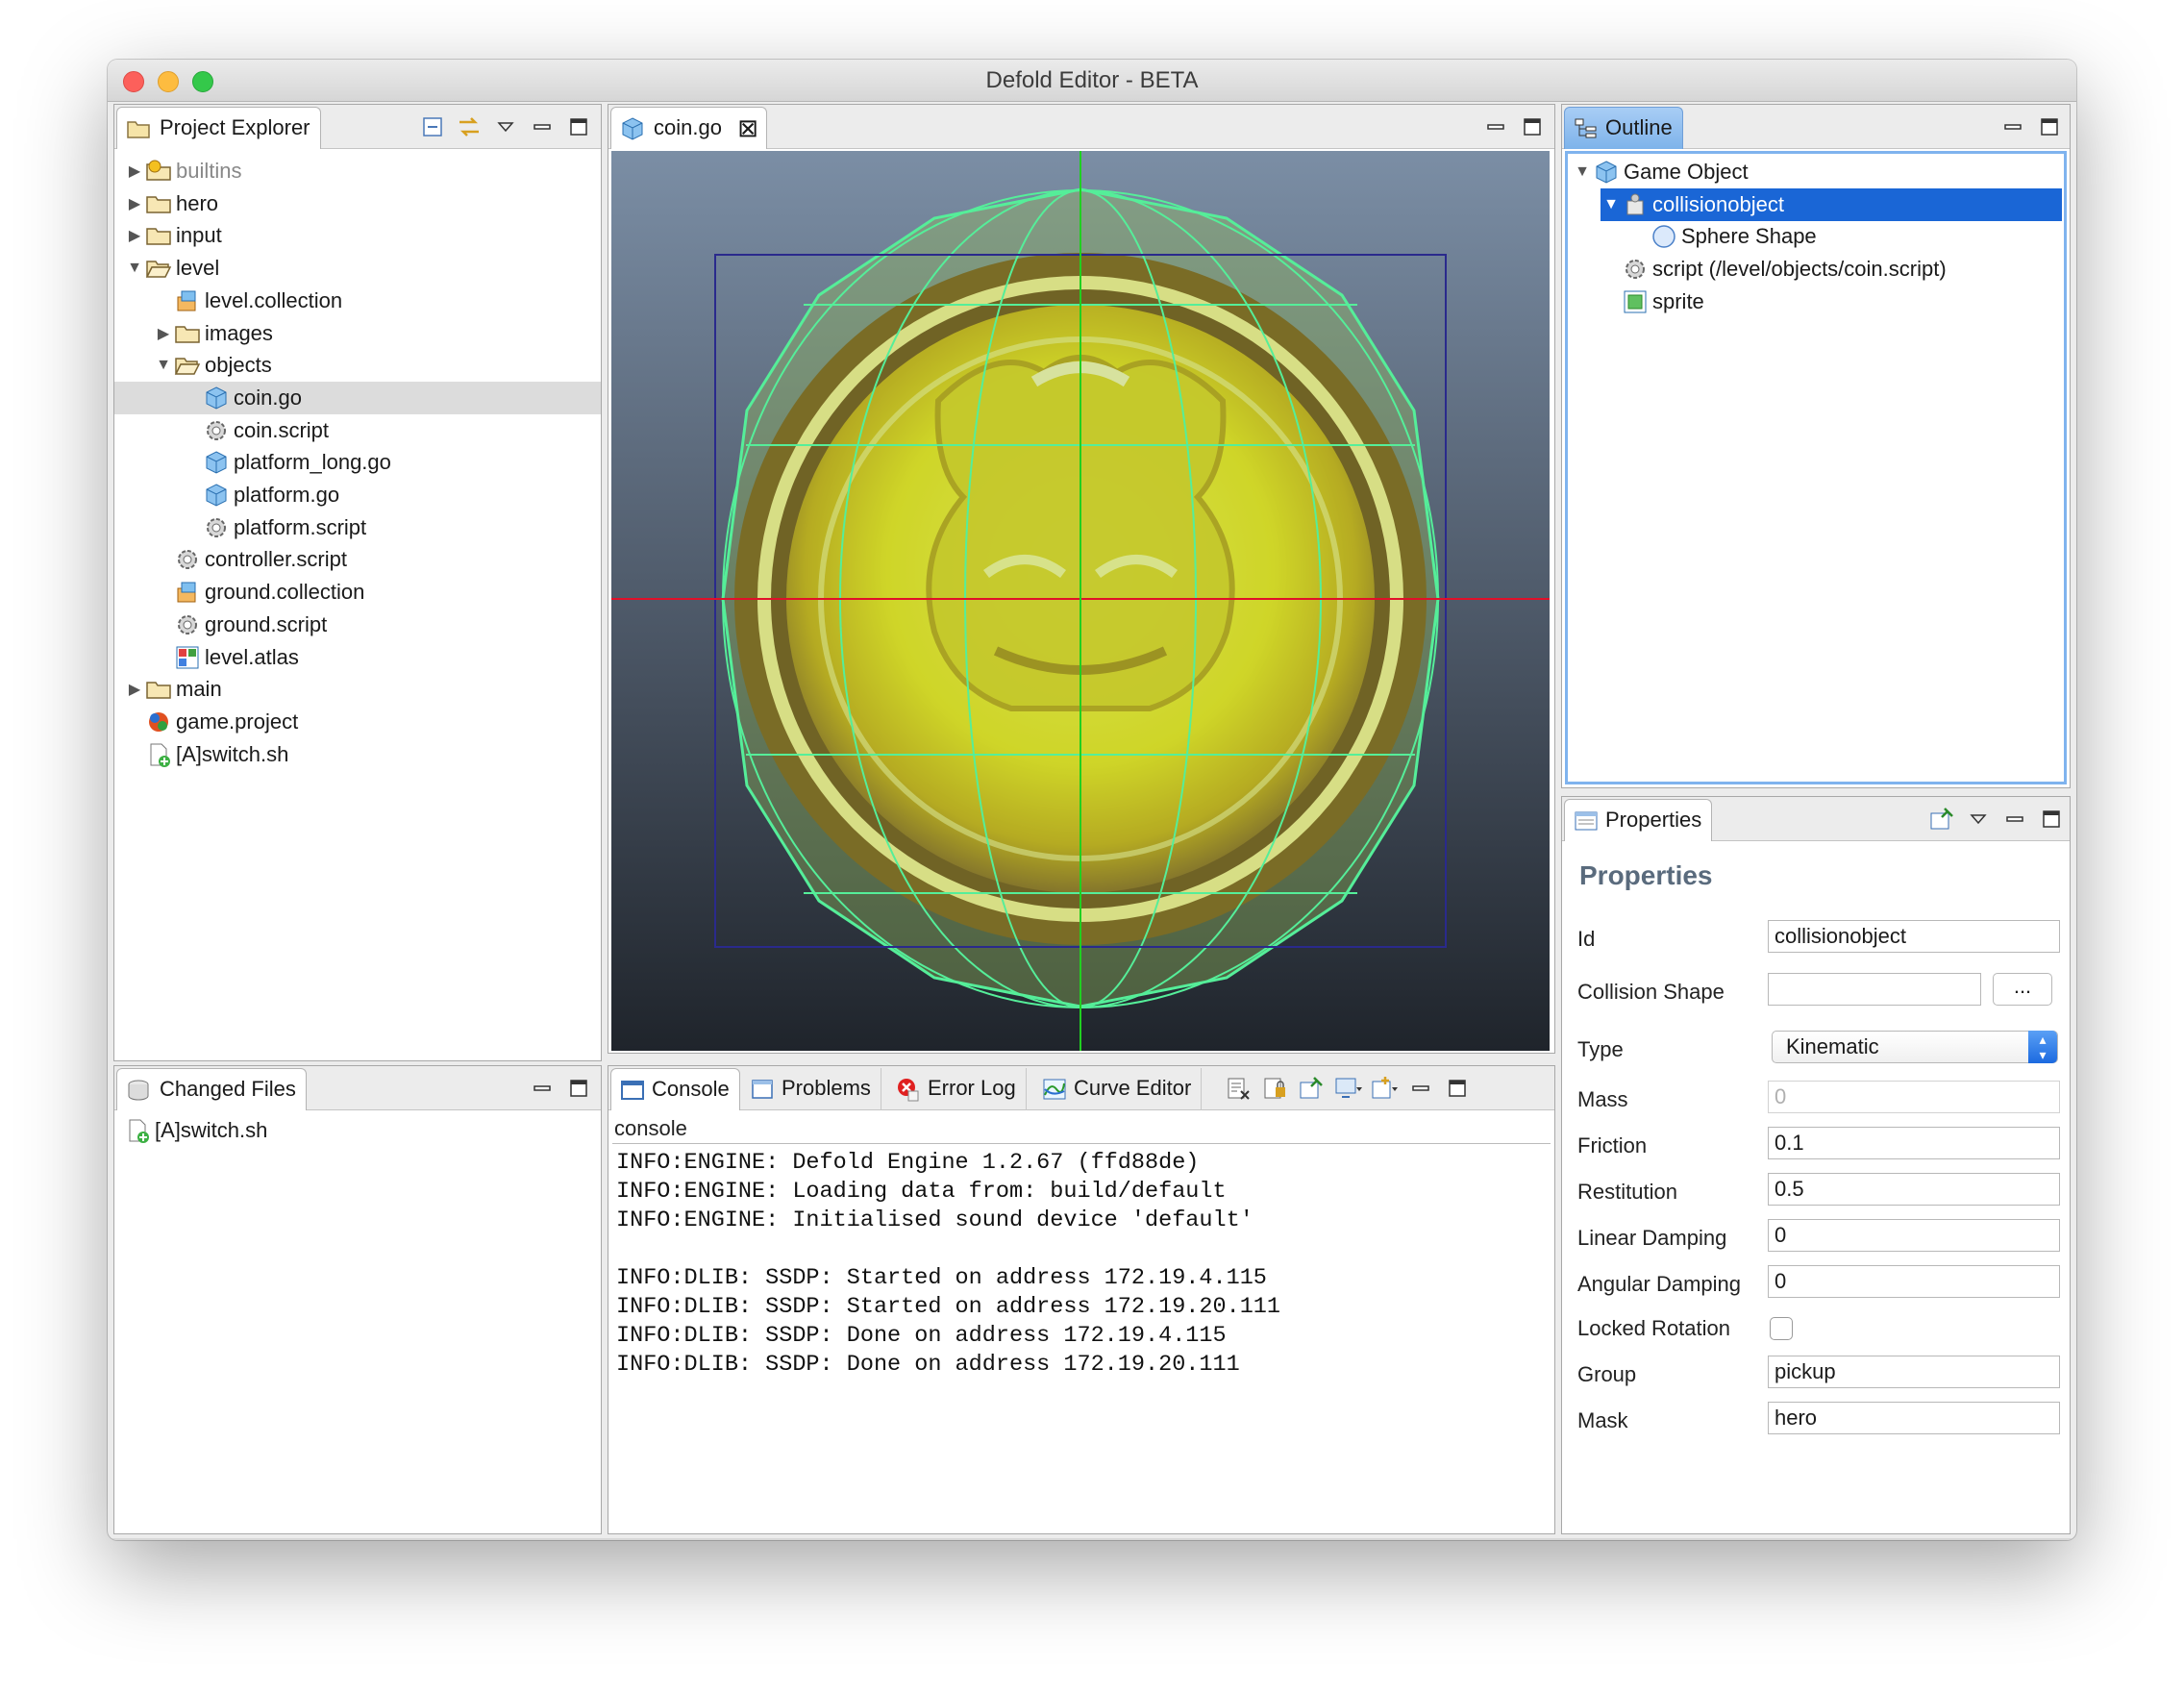 This screenshot has width=2184, height=1692. I want to click on tree-item: coin.script, so click(256, 430).